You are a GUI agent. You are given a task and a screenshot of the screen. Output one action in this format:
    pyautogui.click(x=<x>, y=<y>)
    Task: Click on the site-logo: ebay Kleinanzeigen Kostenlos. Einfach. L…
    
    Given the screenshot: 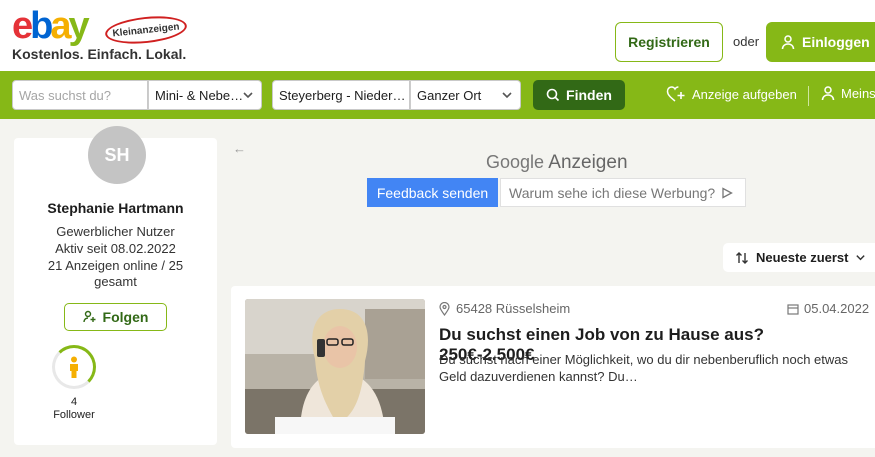 What is the action you would take?
    pyautogui.click(x=102, y=34)
    